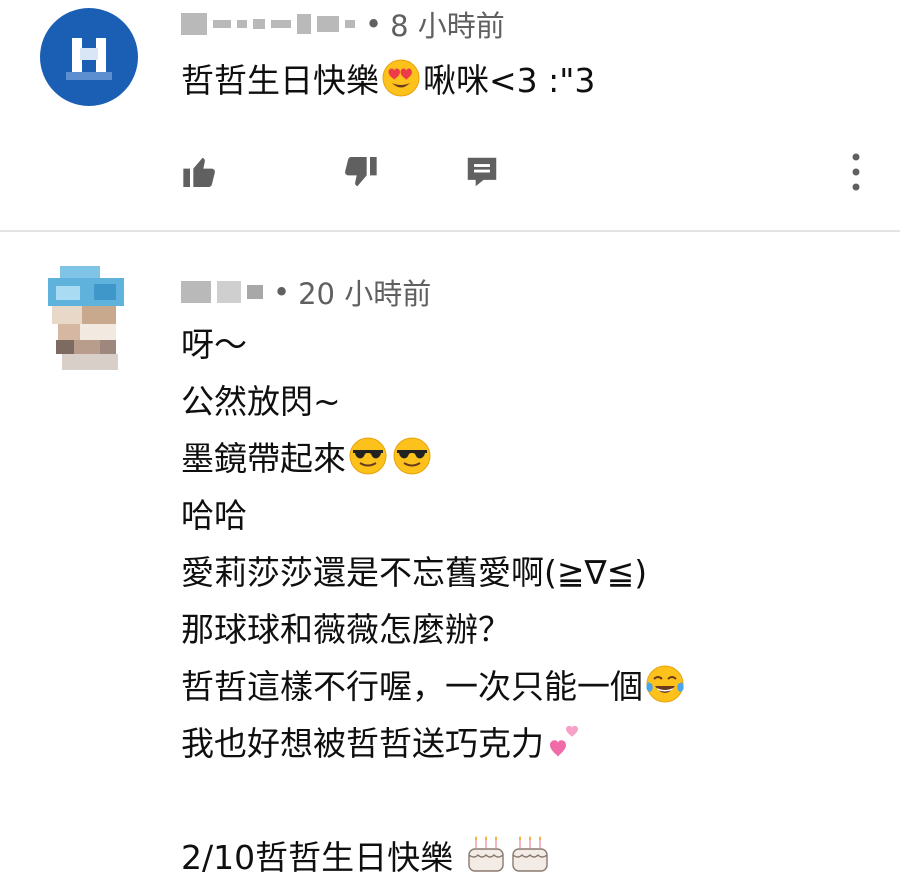  I want to click on comment-line: 哈哈, so click(214, 515).